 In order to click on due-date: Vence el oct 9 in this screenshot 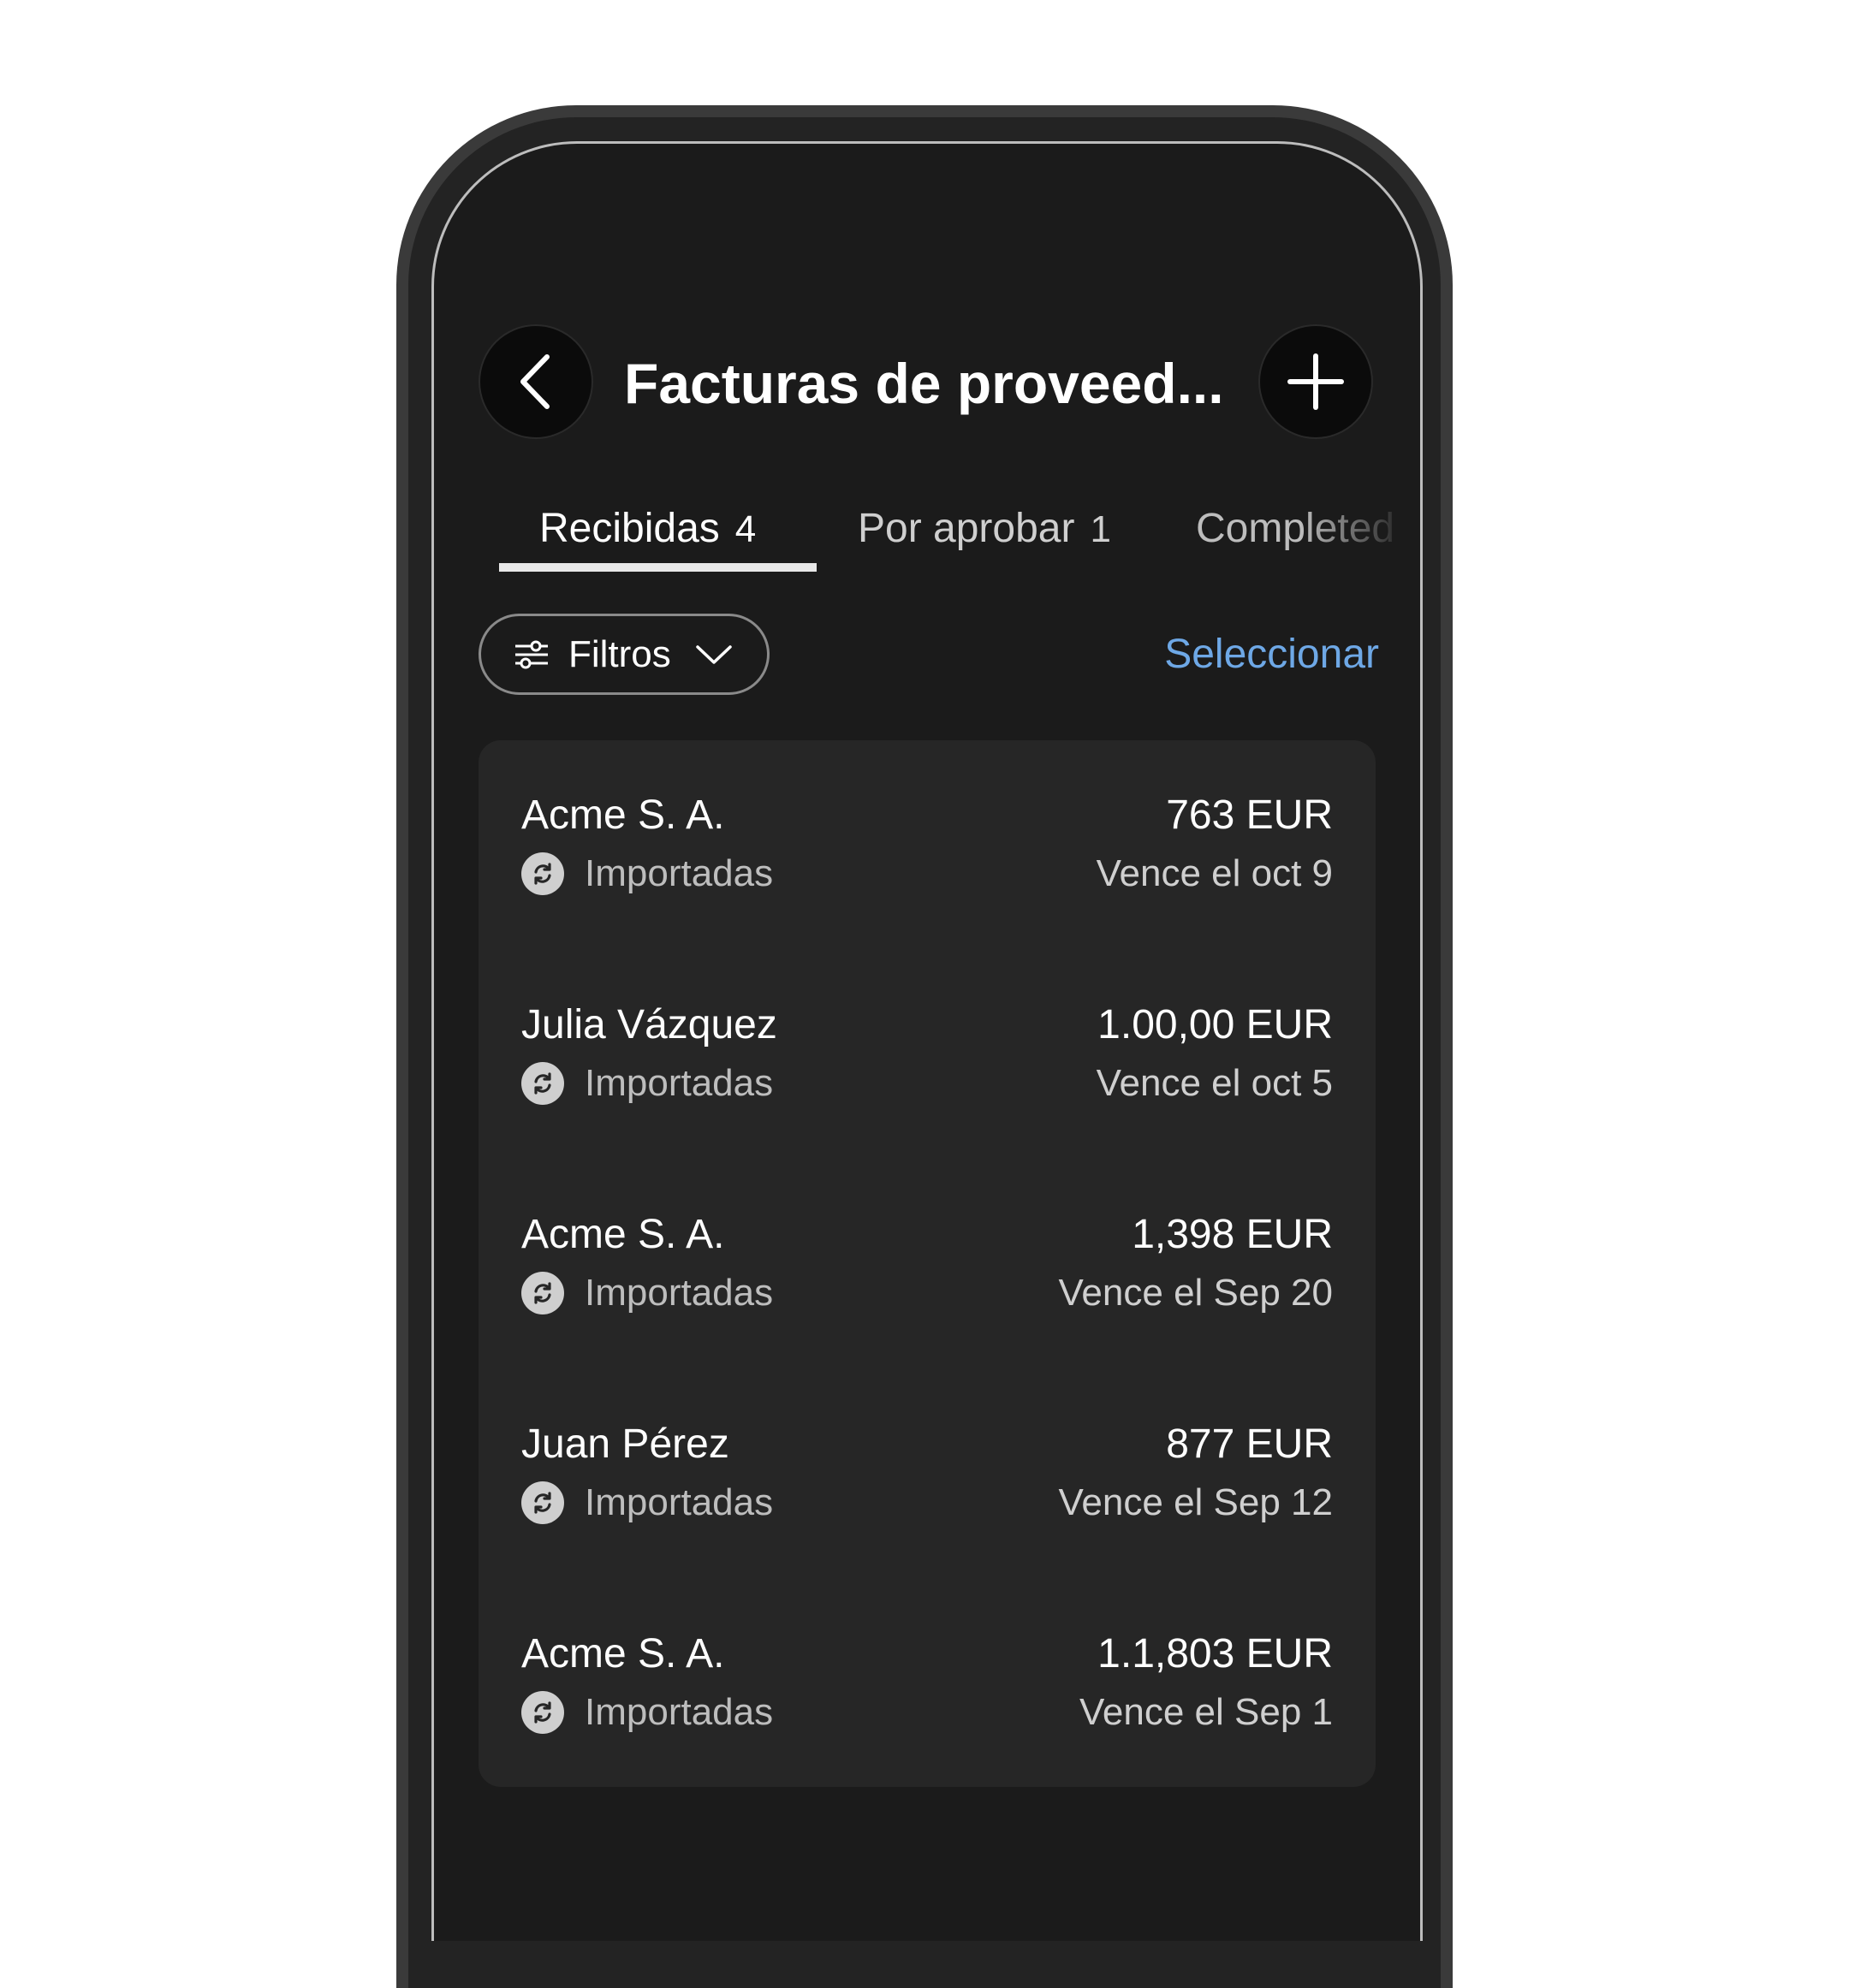, I will do `click(1214, 873)`.